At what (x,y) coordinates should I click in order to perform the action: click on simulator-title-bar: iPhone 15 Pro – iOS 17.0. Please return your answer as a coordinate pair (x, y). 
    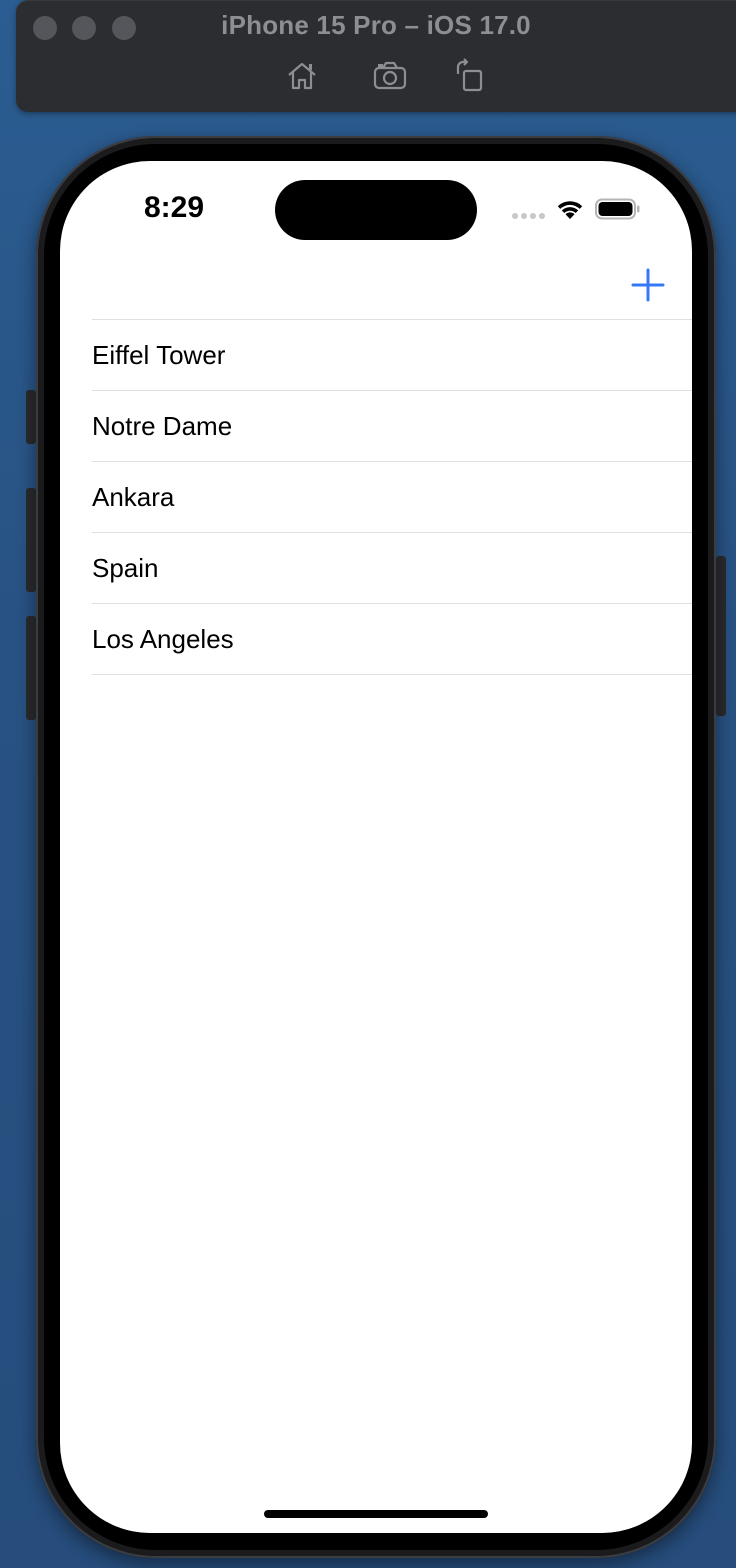
    Looking at the image, I should click on (376, 56).